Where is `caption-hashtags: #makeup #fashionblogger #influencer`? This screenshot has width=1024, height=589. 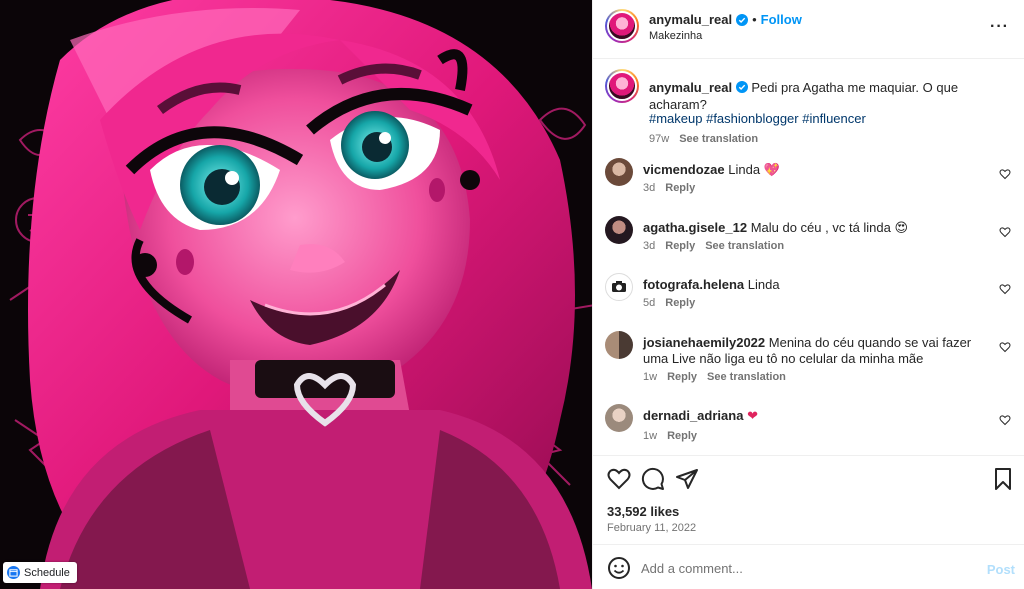
caption-hashtags: #makeup #fashionblogger #influencer is located at coordinates (757, 118).